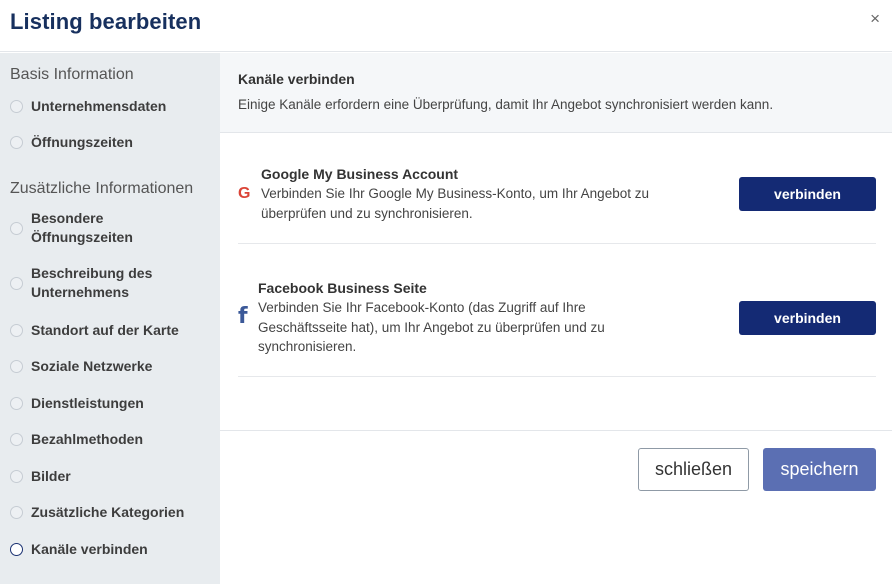 Image resolution: width=892 pixels, height=584 pixels. I want to click on sidebar-item-soziale-netzwerke: Soziale Netzwerke, so click(112, 366).